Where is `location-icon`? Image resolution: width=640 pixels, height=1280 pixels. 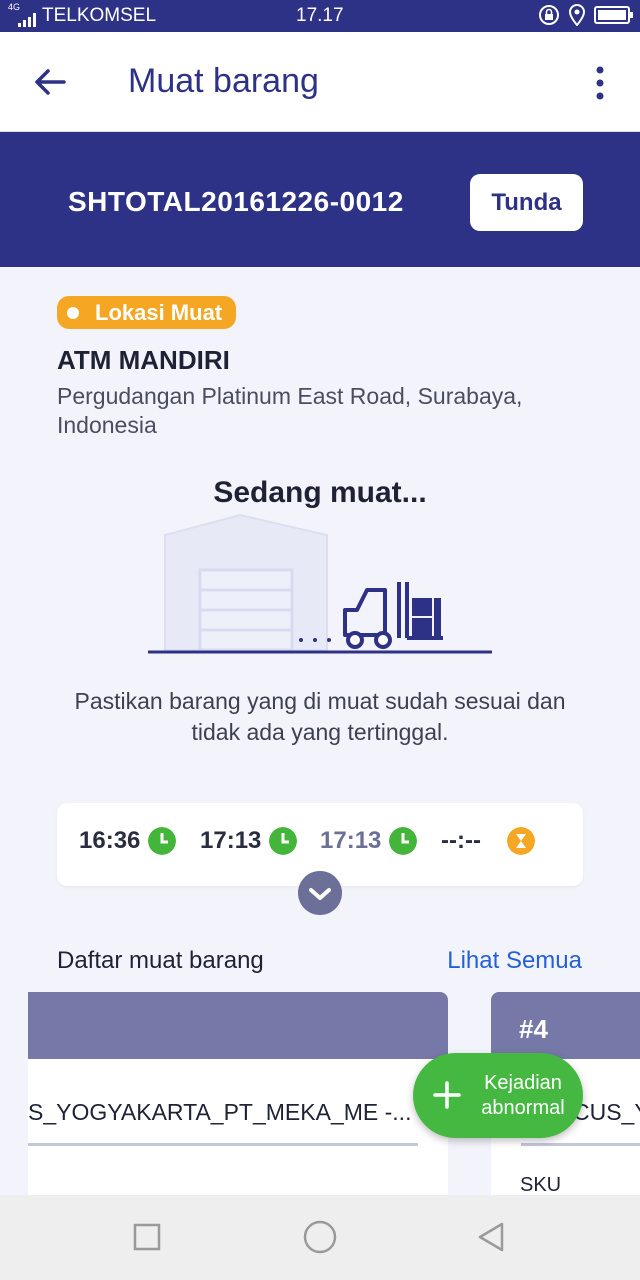 location-icon is located at coordinates (577, 15).